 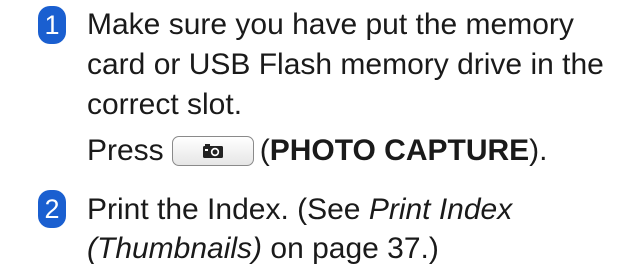 I want to click on step-2-line-2: (Thumbnails) on page 37.), so click(x=263, y=249).